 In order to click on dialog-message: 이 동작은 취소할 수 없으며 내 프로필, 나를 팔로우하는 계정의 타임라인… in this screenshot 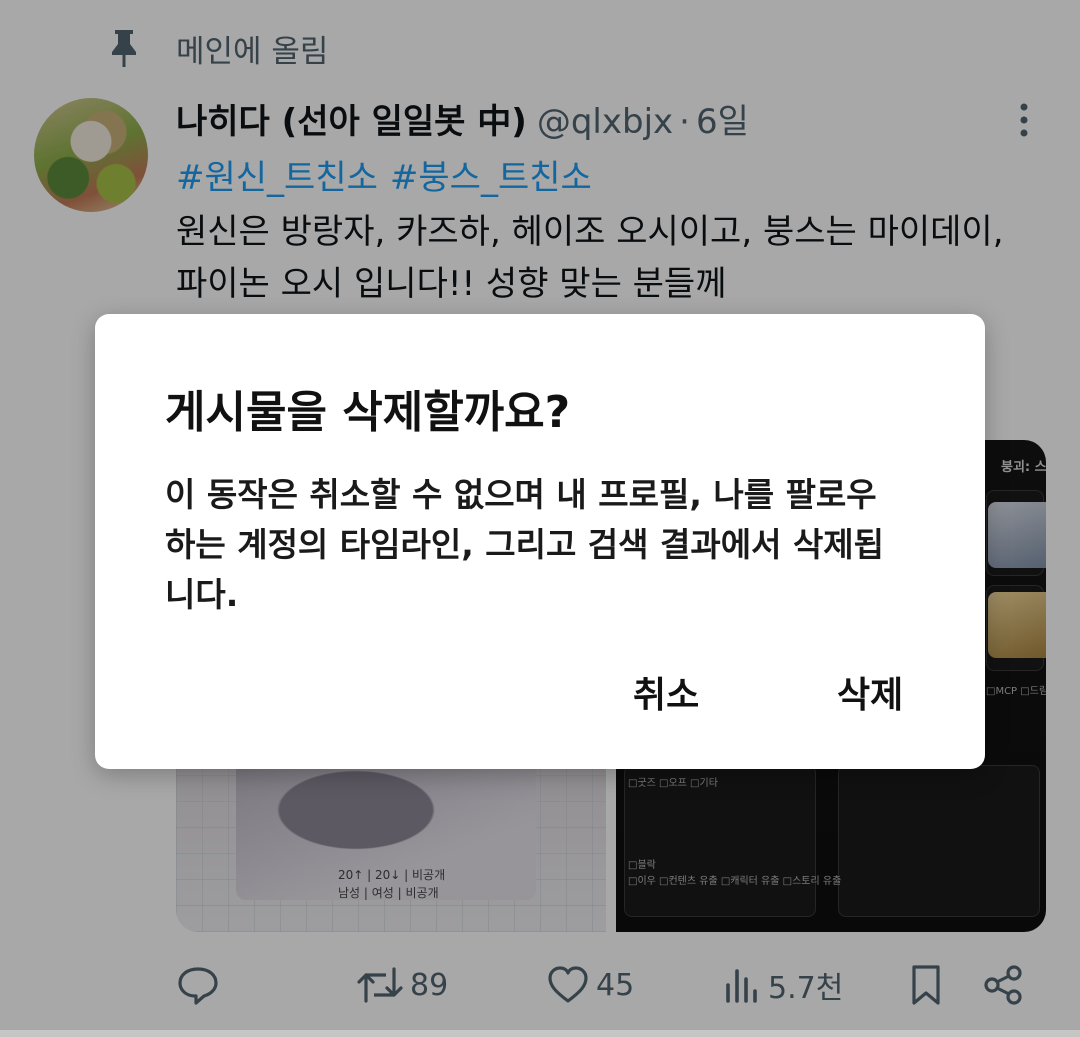, I will do `click(525, 544)`.